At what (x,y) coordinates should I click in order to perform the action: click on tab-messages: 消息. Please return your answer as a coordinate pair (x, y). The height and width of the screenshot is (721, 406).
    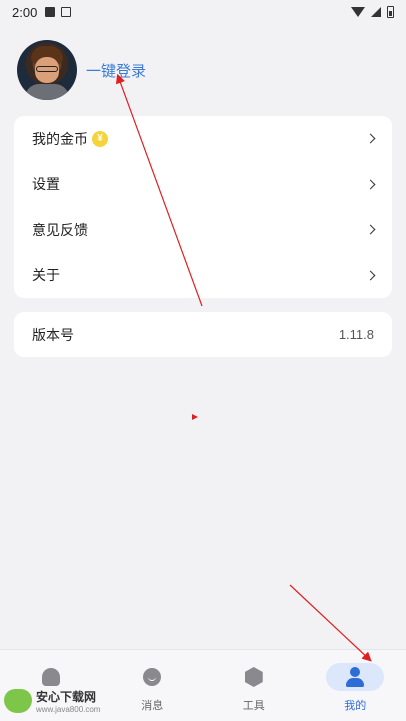
    Looking at the image, I should click on (153, 685).